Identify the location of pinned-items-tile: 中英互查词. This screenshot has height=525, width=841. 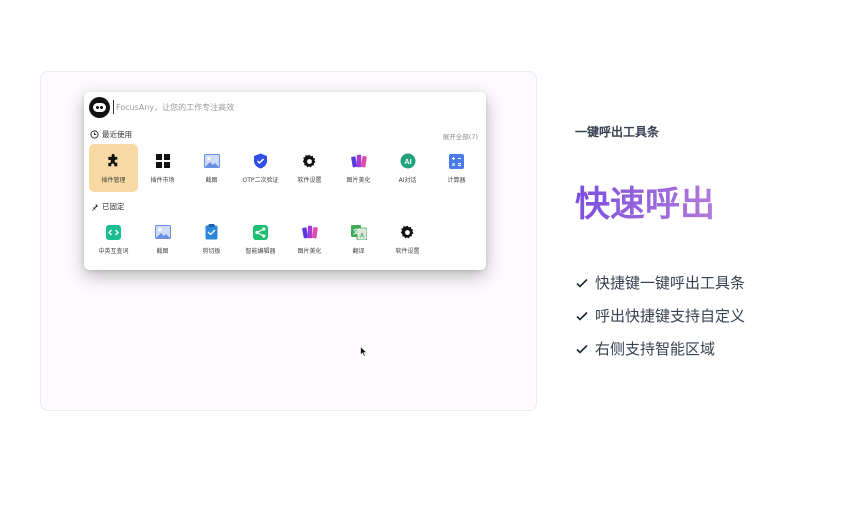
(113, 239).